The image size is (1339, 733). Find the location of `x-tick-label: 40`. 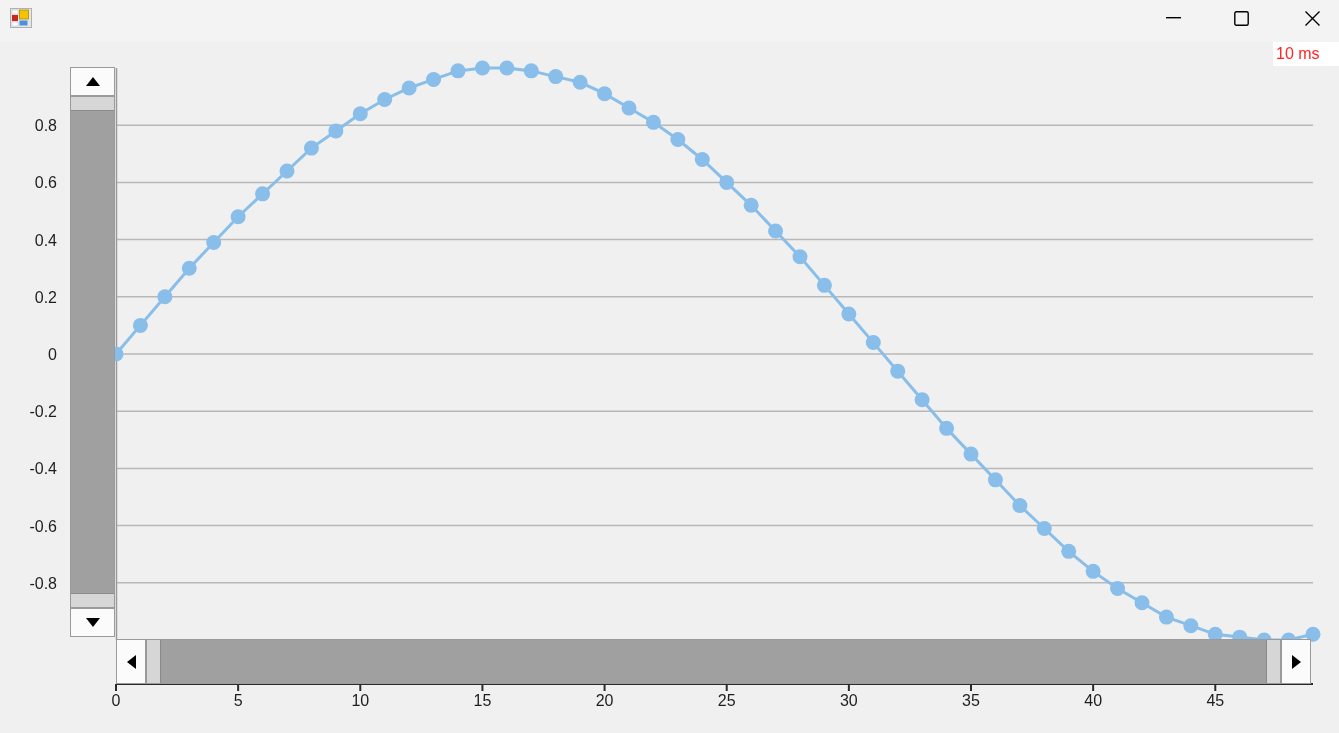

x-tick-label: 40 is located at coordinates (1093, 700).